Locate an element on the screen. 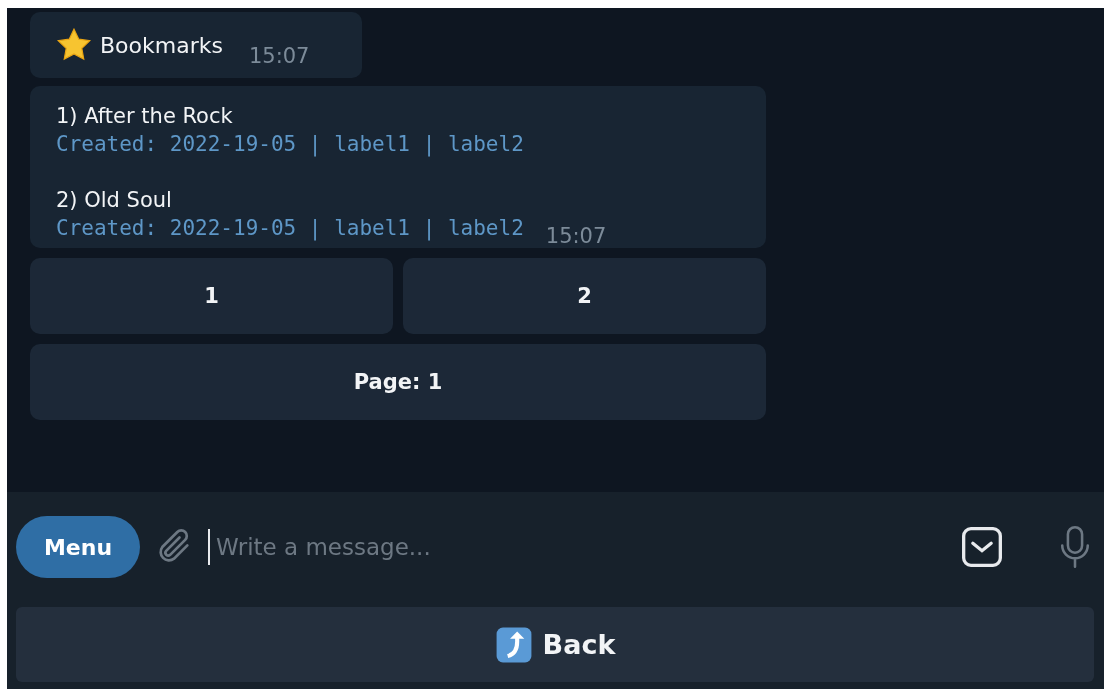 This screenshot has height=689, width=1104. reply-keyboard-button: Back is located at coordinates (555, 644).